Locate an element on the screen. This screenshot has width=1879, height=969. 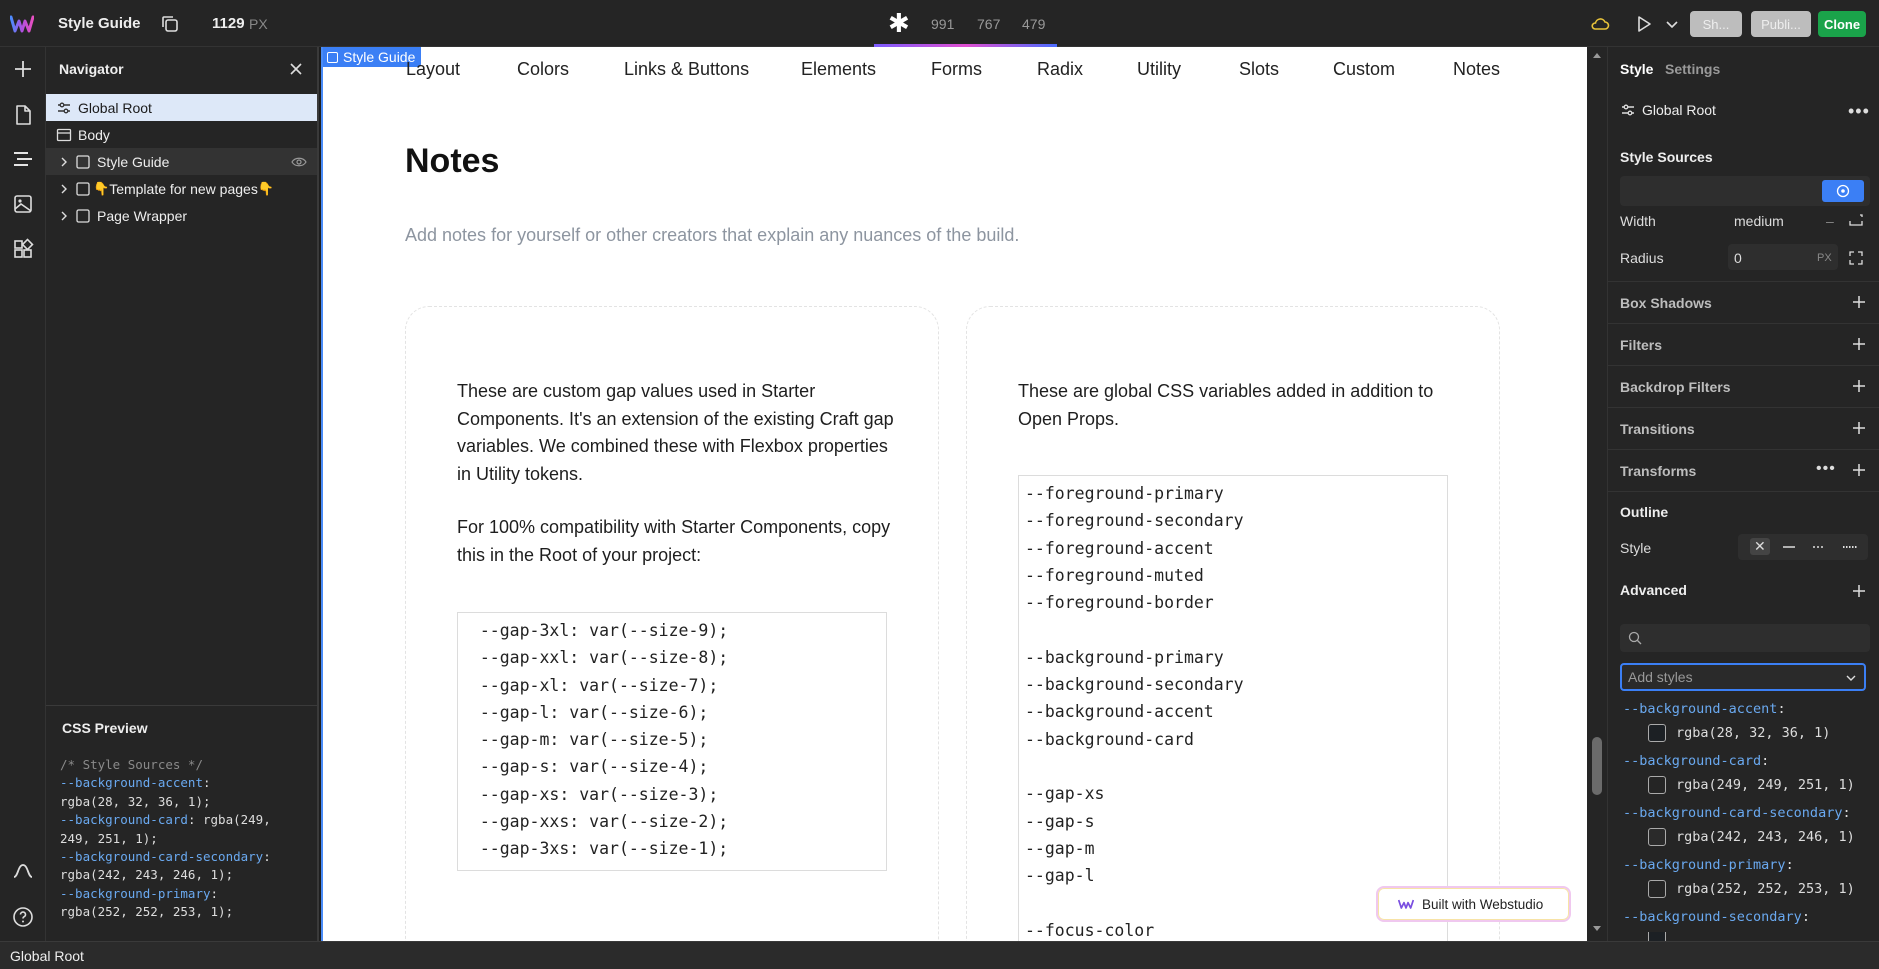
advanced-search-input is located at coordinates (1745, 638).